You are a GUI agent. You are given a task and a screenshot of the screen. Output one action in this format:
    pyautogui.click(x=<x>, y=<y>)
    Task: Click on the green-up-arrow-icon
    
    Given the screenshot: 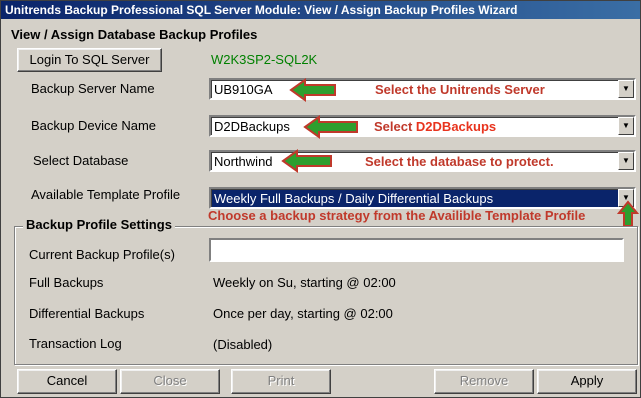 What is the action you would take?
    pyautogui.click(x=628, y=213)
    